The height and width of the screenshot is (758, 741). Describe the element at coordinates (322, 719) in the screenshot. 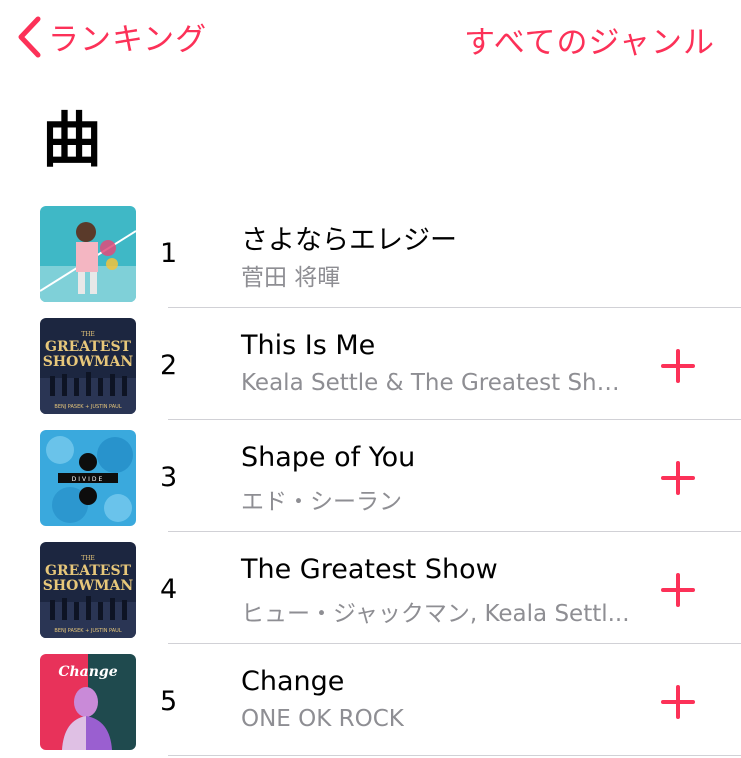

I see `artist-name: ONE OK ROCK` at that location.